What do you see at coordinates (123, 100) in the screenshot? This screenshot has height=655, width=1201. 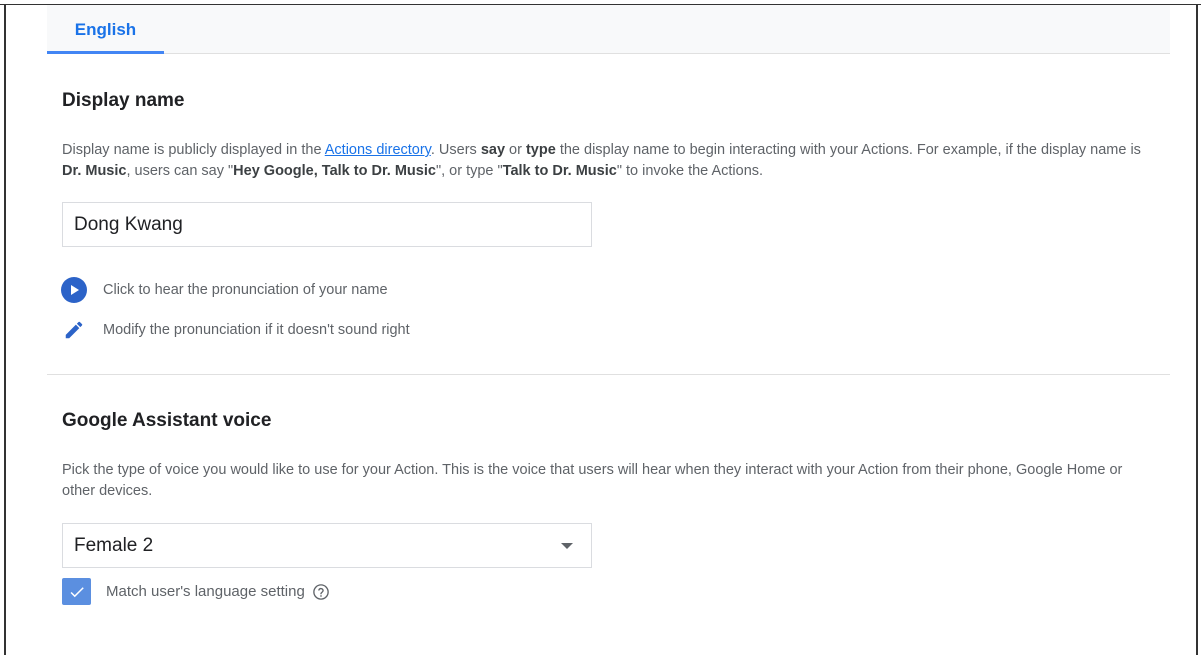 I see `display-name-heading: Display name` at bounding box center [123, 100].